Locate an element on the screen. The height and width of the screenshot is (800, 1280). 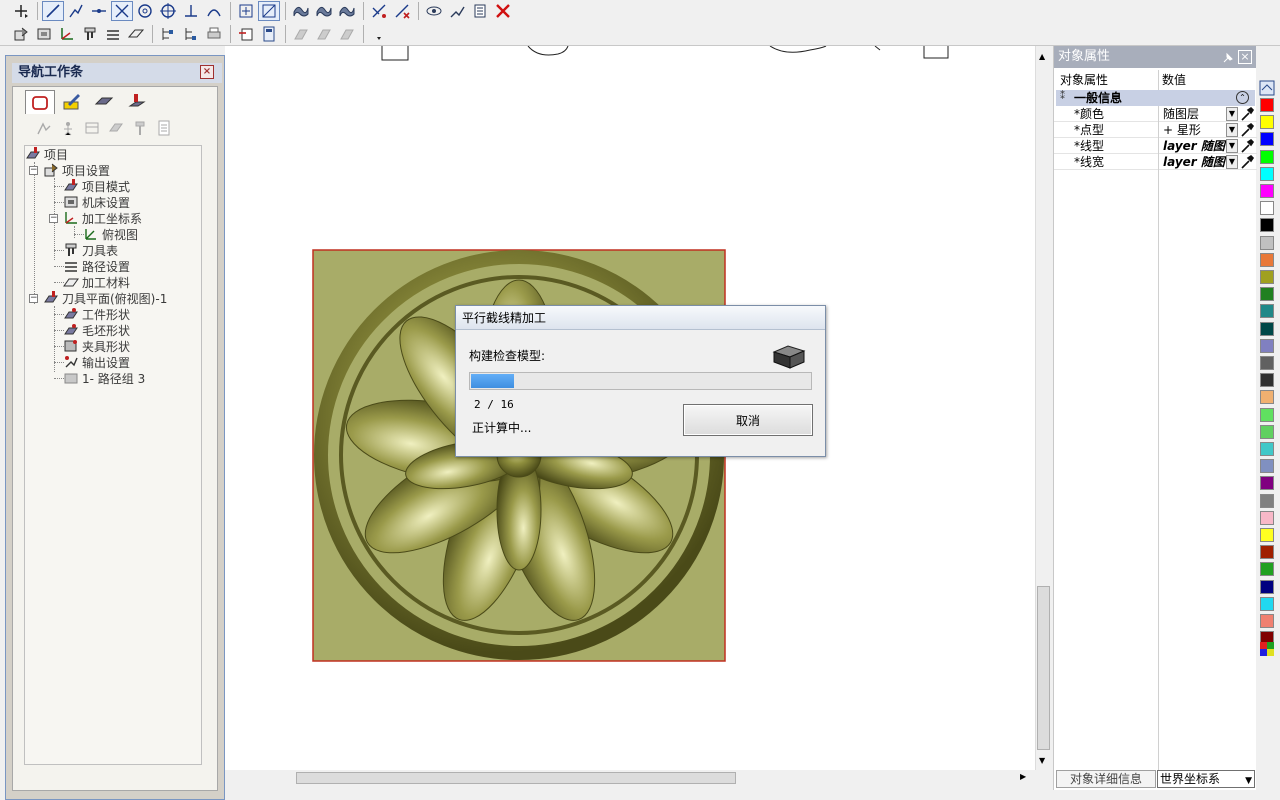
cross-icon is located at coordinates (122, 11).